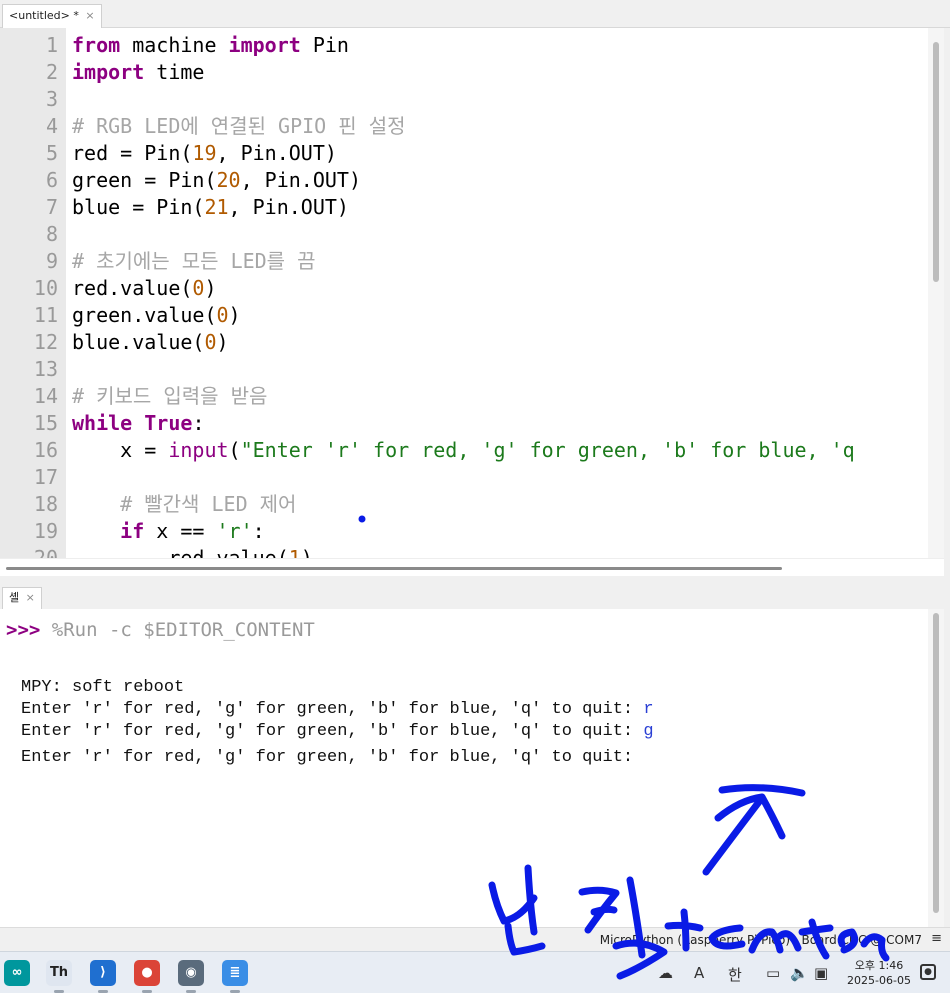  I want to click on line-number: 14, so click(45, 396).